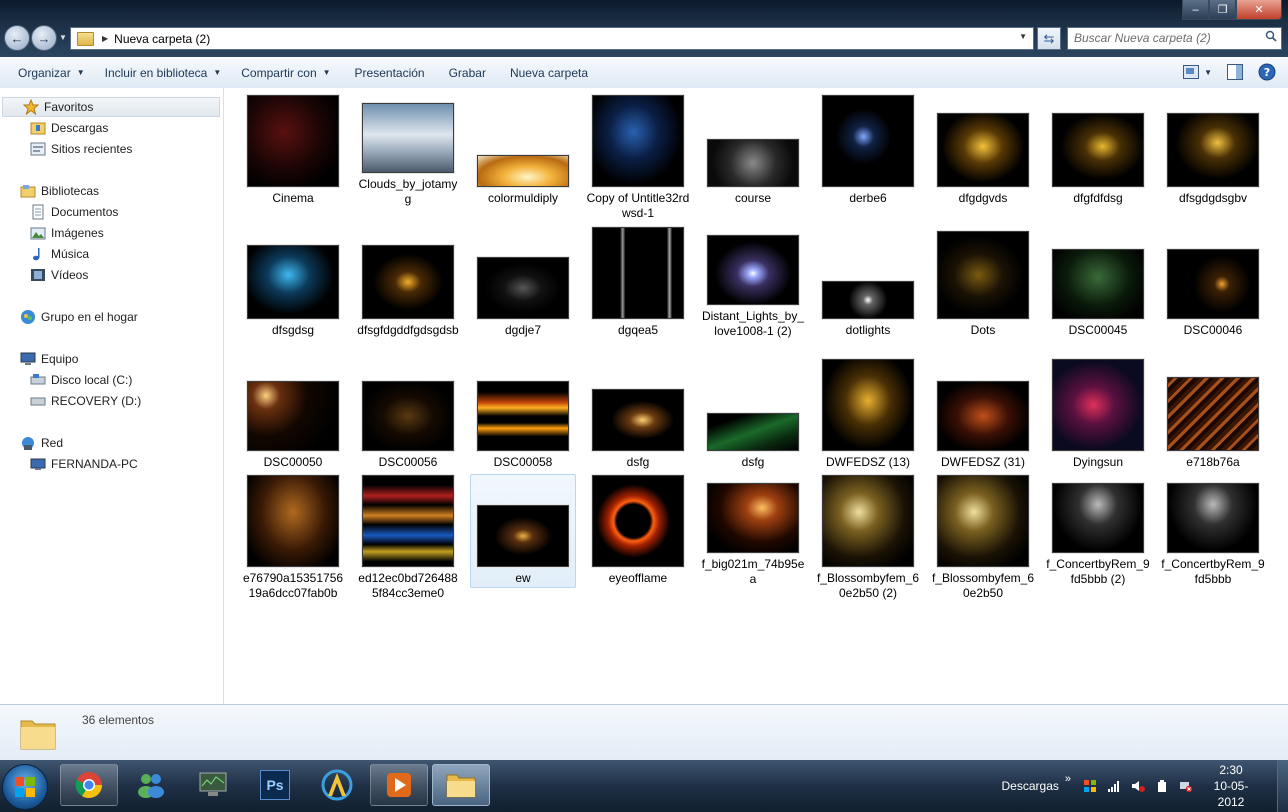 Image resolution: width=1288 pixels, height=812 pixels. I want to click on file-name: DWFEDSZ (13), so click(868, 462).